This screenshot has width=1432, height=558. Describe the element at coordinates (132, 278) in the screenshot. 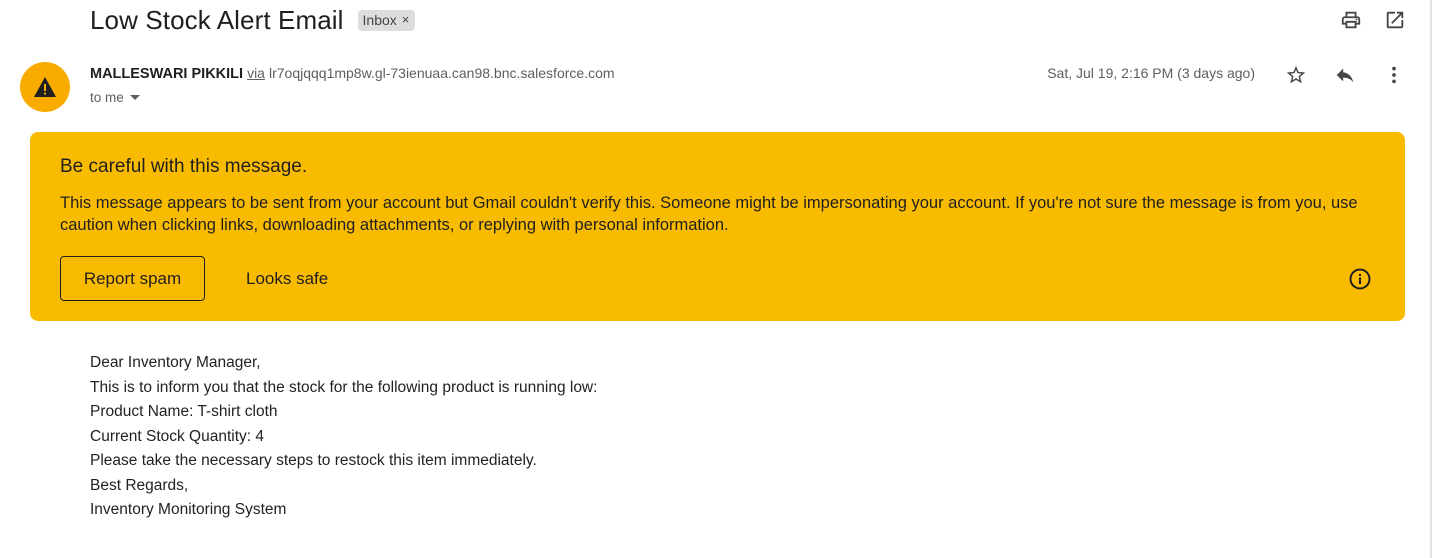

I see `report-spam-button: Report spam` at that location.